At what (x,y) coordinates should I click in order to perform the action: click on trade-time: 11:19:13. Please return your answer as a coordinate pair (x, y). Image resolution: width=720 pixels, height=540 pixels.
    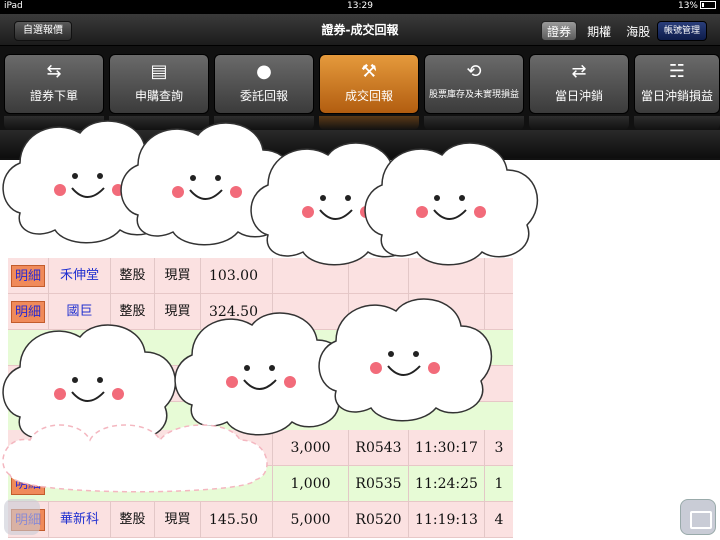
    Looking at the image, I should click on (446, 520).